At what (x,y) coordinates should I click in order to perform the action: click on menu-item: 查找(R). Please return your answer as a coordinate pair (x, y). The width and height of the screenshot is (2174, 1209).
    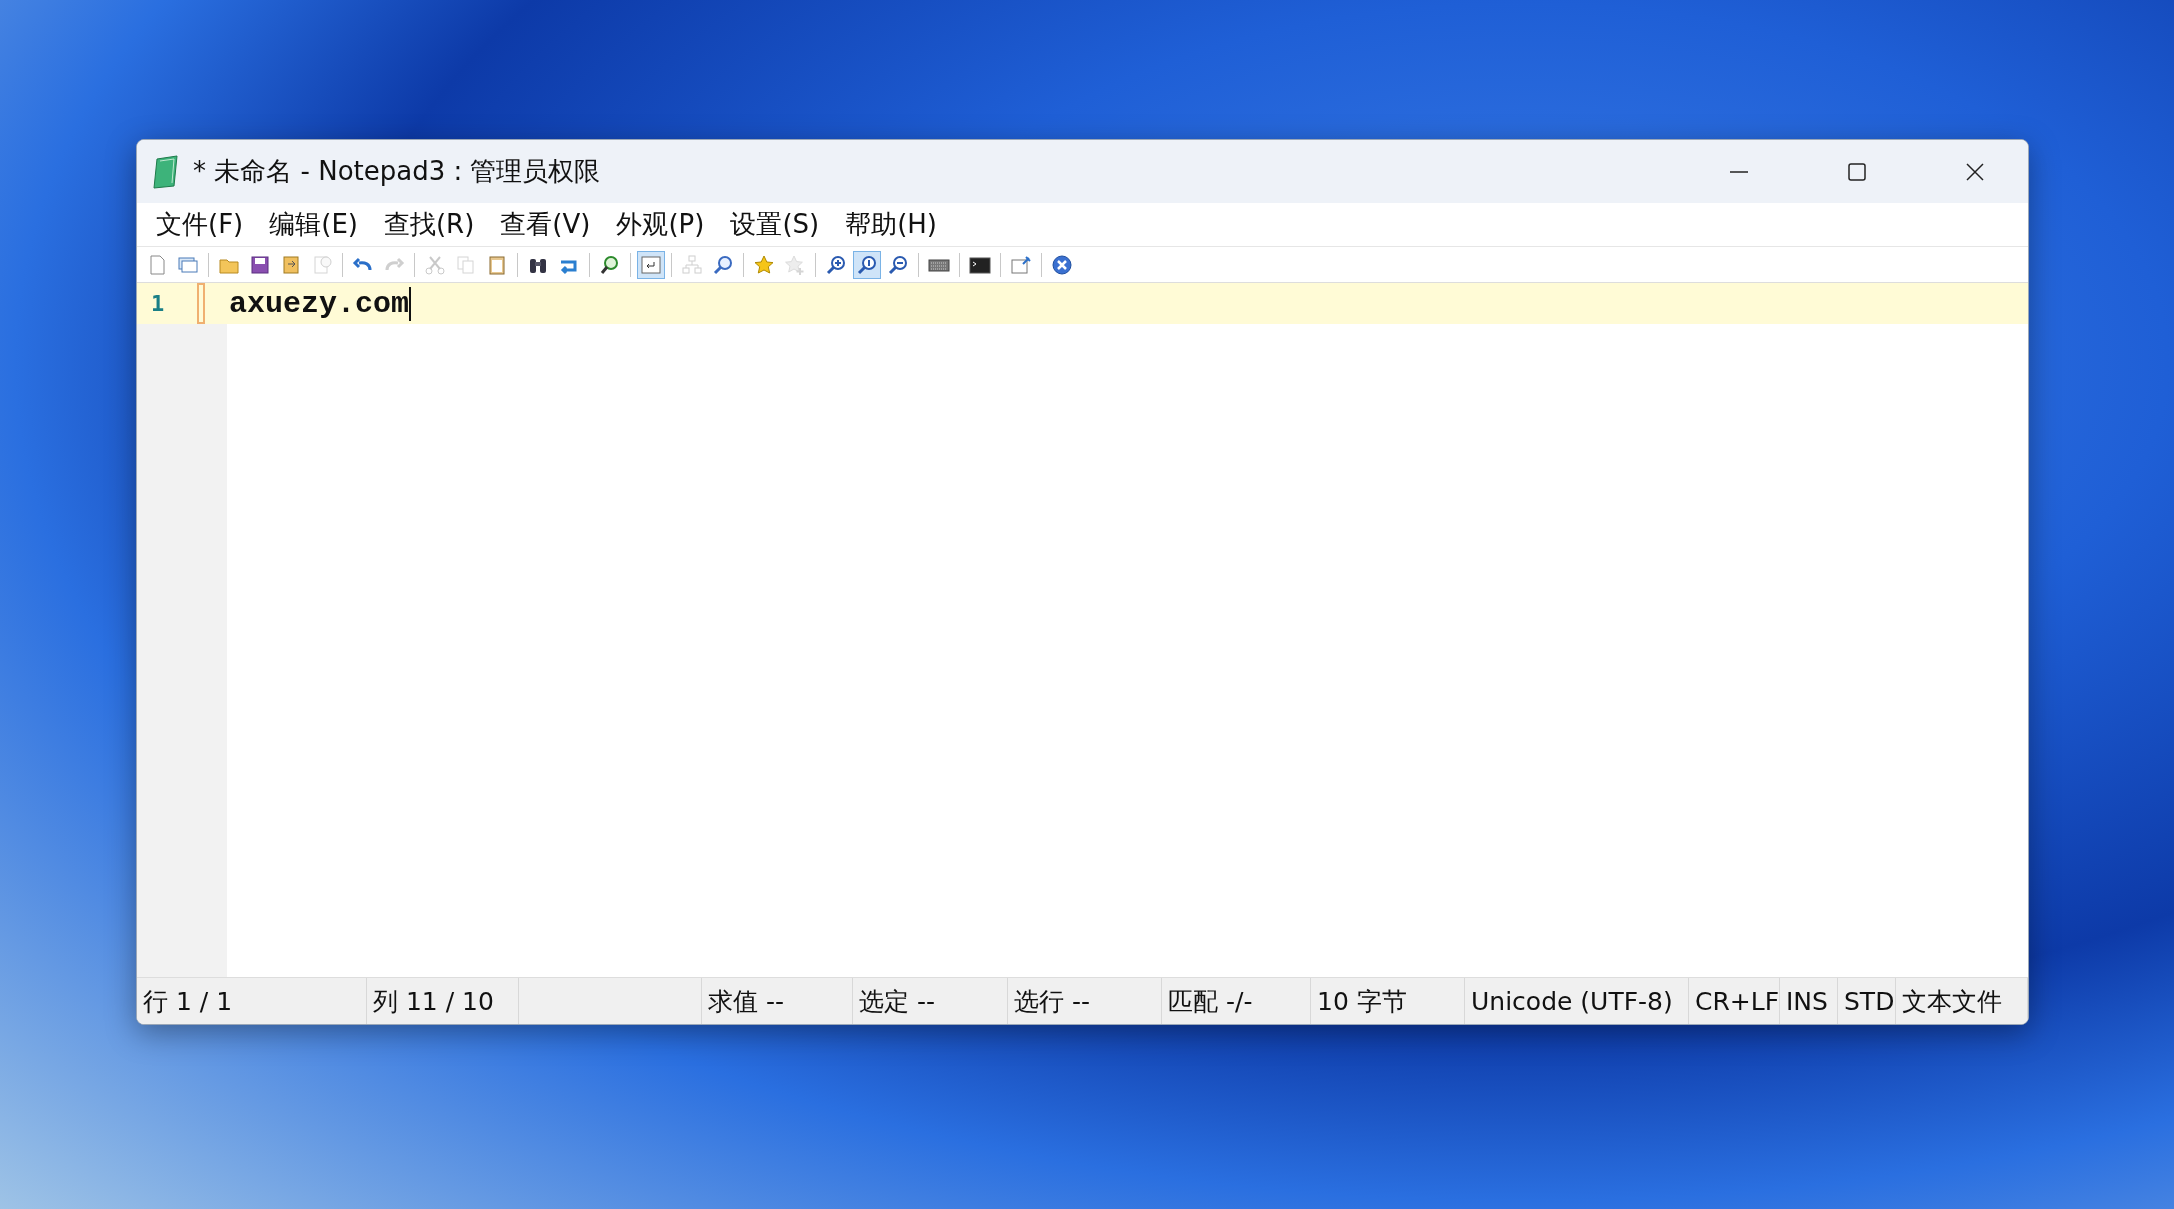
    Looking at the image, I should click on (429, 224).